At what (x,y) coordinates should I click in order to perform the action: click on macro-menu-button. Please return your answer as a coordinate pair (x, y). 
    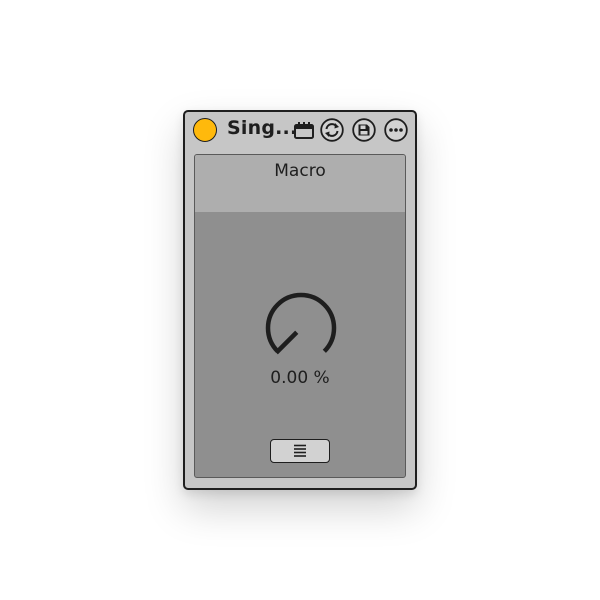
    Looking at the image, I should click on (300, 451).